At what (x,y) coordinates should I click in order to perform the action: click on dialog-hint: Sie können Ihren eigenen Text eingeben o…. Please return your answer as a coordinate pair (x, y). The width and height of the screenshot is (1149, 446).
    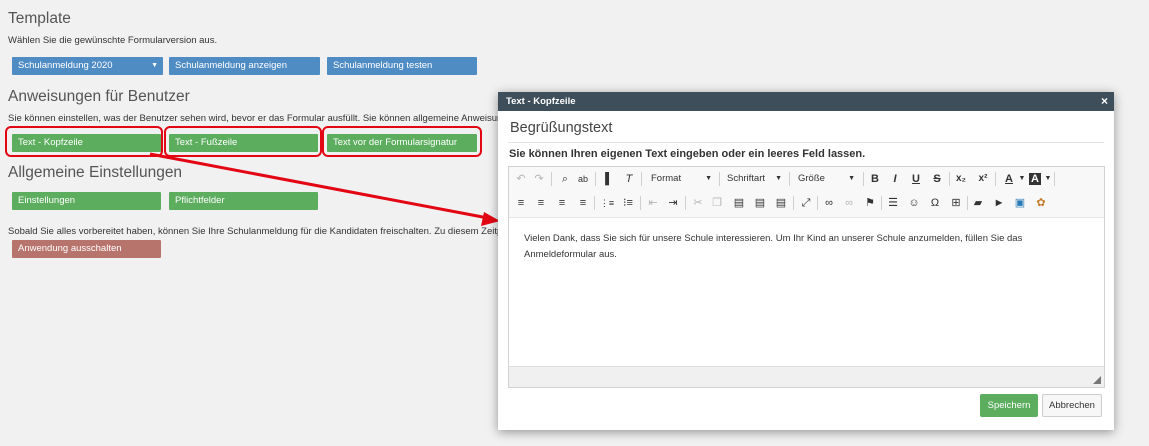
    Looking at the image, I should click on (687, 154).